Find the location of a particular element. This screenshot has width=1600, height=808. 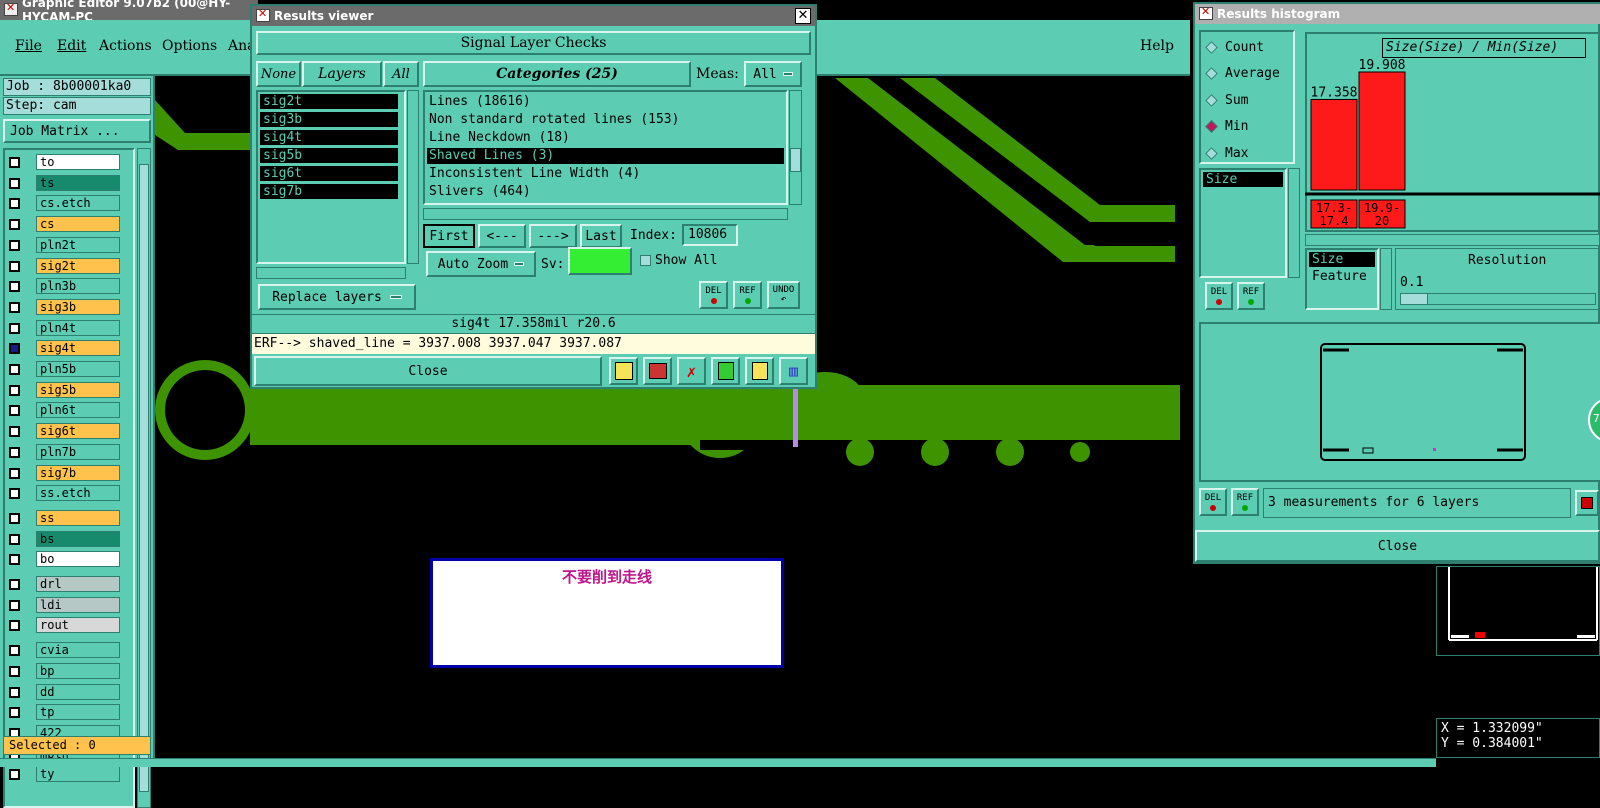

meas-dropdown: All is located at coordinates (773, 74).